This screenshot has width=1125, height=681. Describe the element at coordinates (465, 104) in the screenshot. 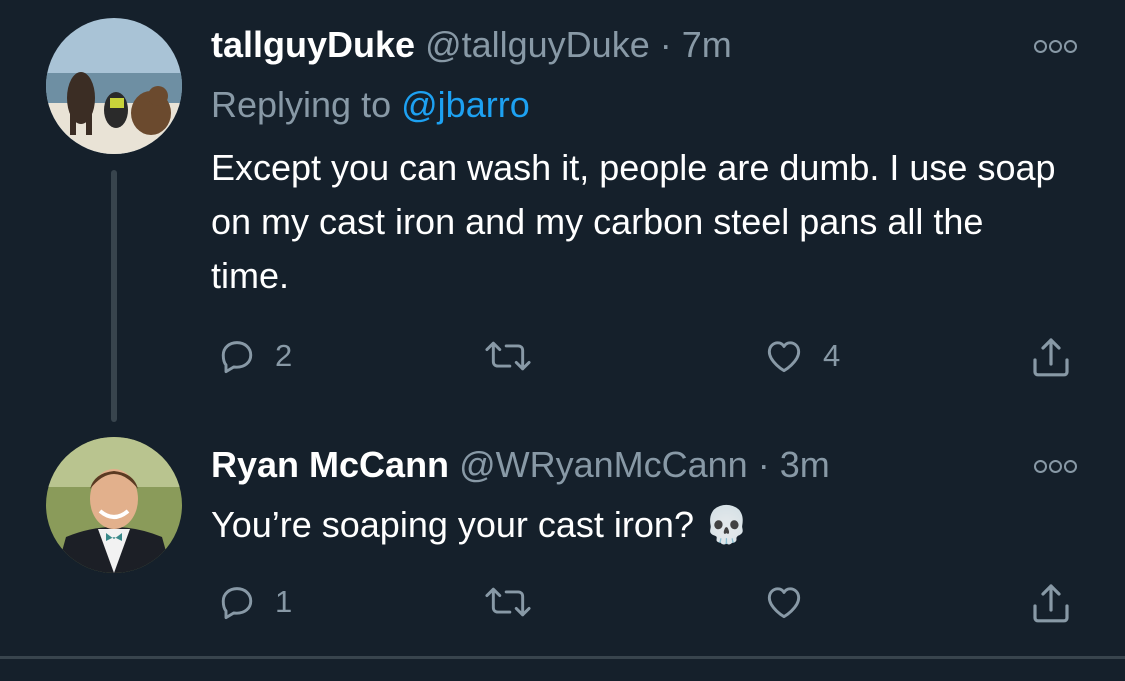

I see `mention-link: @jbarro` at that location.